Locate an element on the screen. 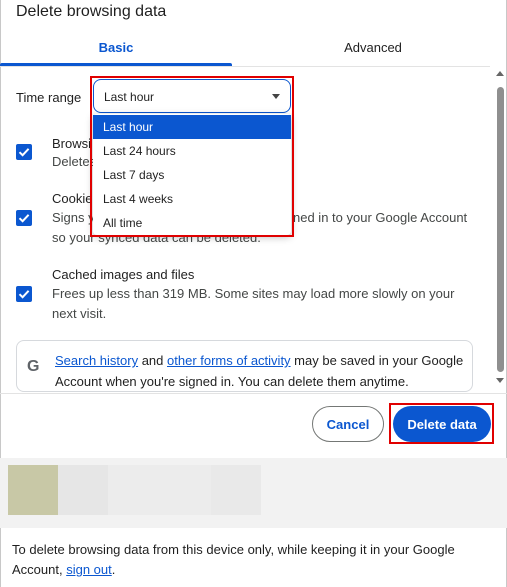 This screenshot has height=587, width=507. time-range-select: Last hour is located at coordinates (192, 96).